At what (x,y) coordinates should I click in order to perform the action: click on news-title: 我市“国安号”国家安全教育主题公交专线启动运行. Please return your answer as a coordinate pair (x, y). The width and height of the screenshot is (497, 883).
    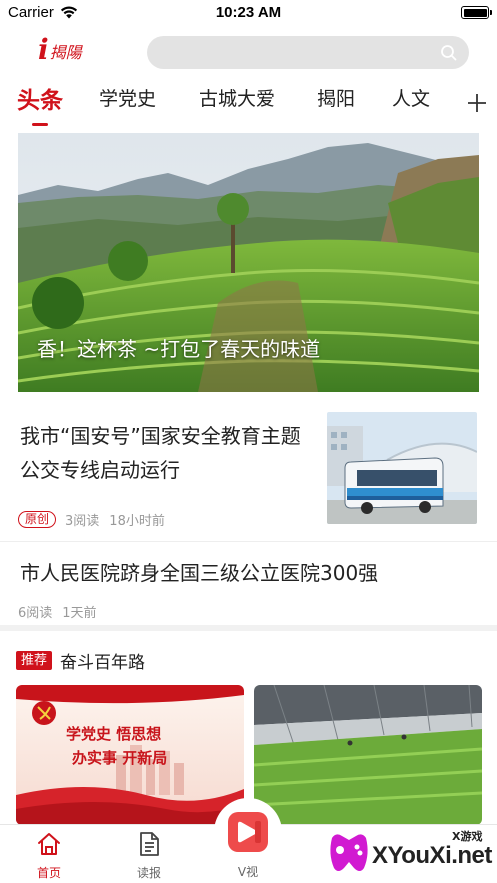
    Looking at the image, I should click on (160, 453).